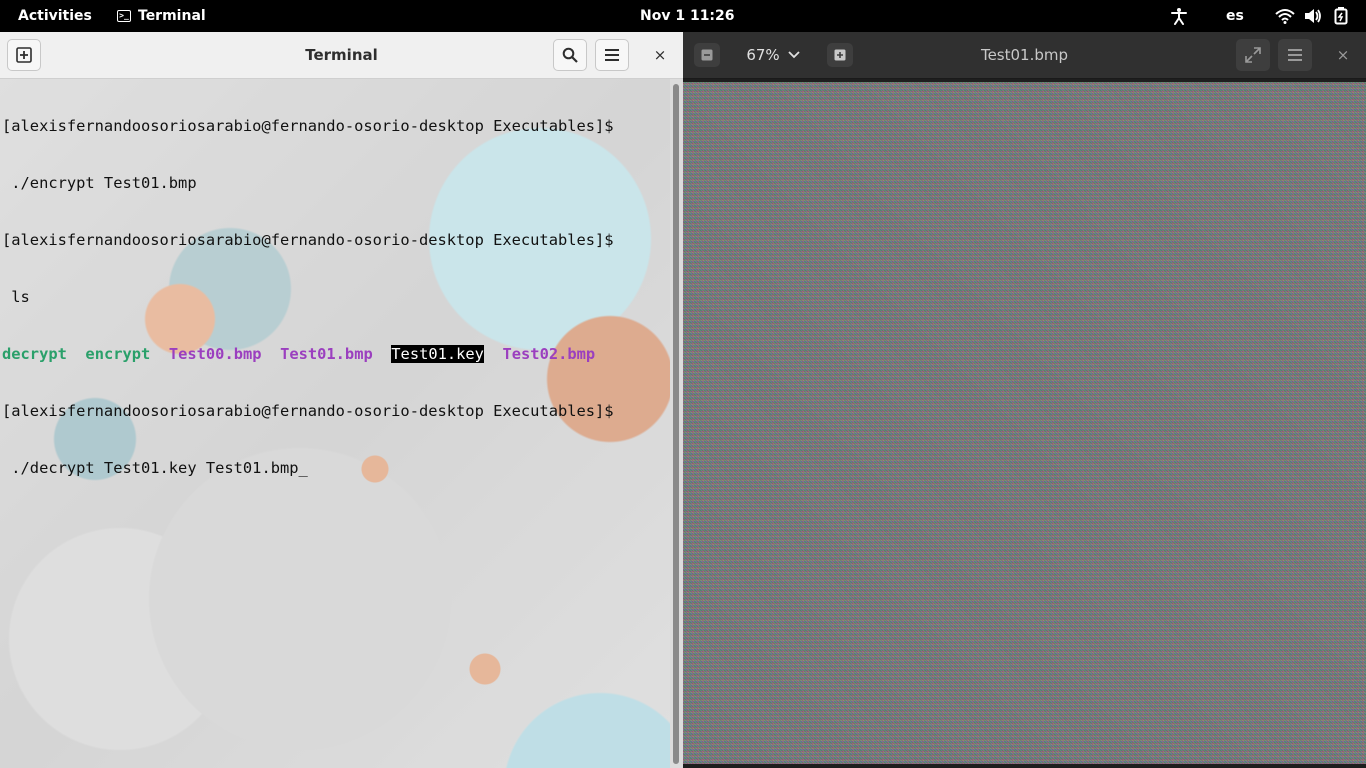  What do you see at coordinates (1313, 16) in the screenshot?
I see `volume-icon` at bounding box center [1313, 16].